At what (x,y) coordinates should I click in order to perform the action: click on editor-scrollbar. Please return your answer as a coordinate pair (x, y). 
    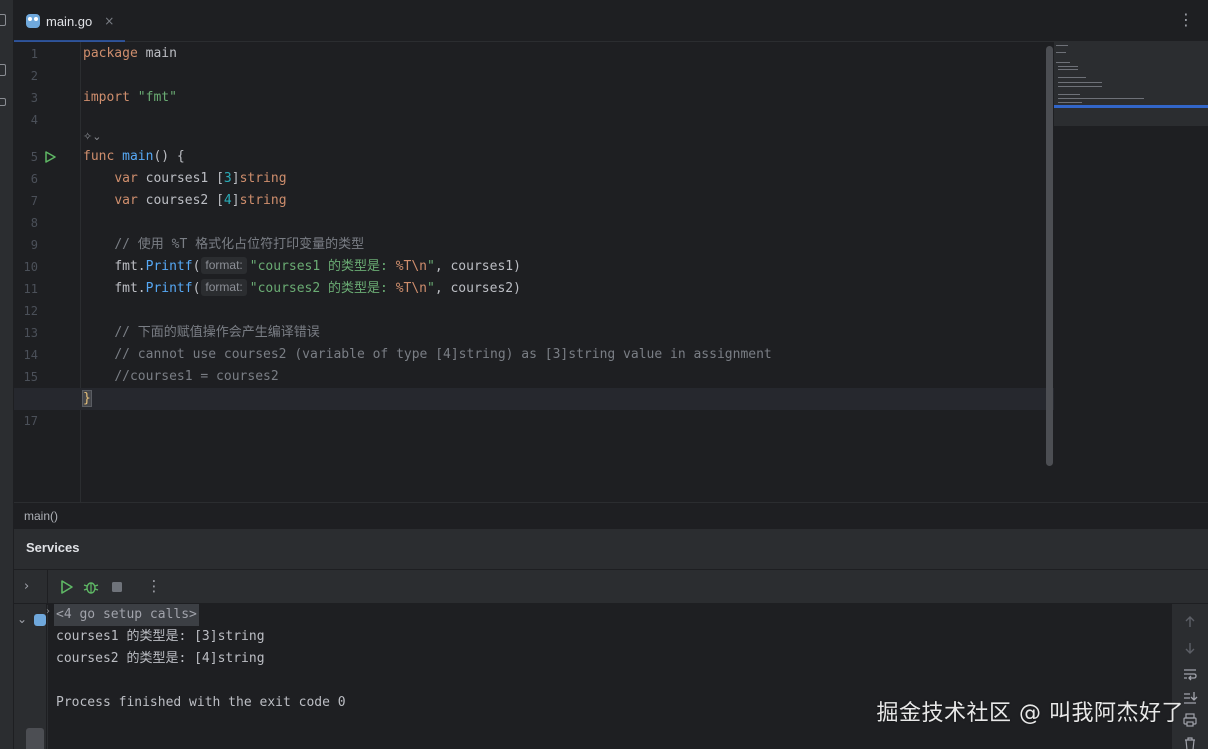
    Looking at the image, I should click on (1049, 272).